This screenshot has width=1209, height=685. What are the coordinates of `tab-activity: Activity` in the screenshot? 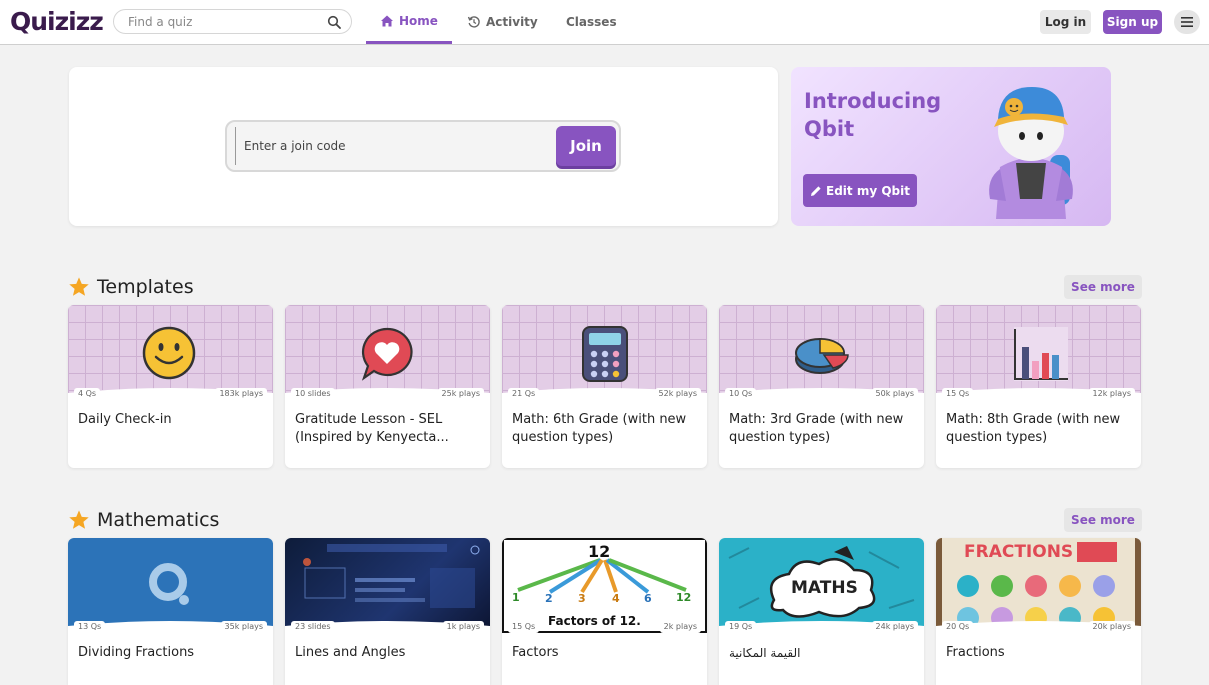 It's located at (502, 22).